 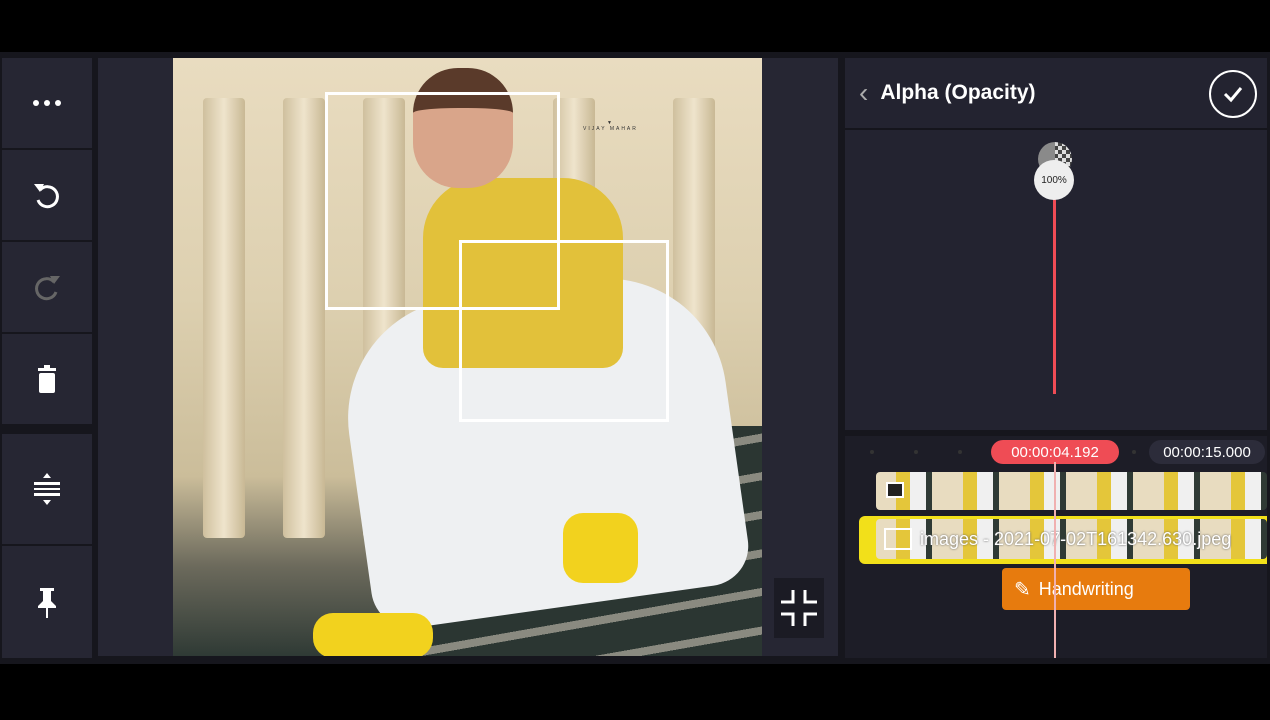 I want to click on split-layers-icon, so click(x=47, y=489).